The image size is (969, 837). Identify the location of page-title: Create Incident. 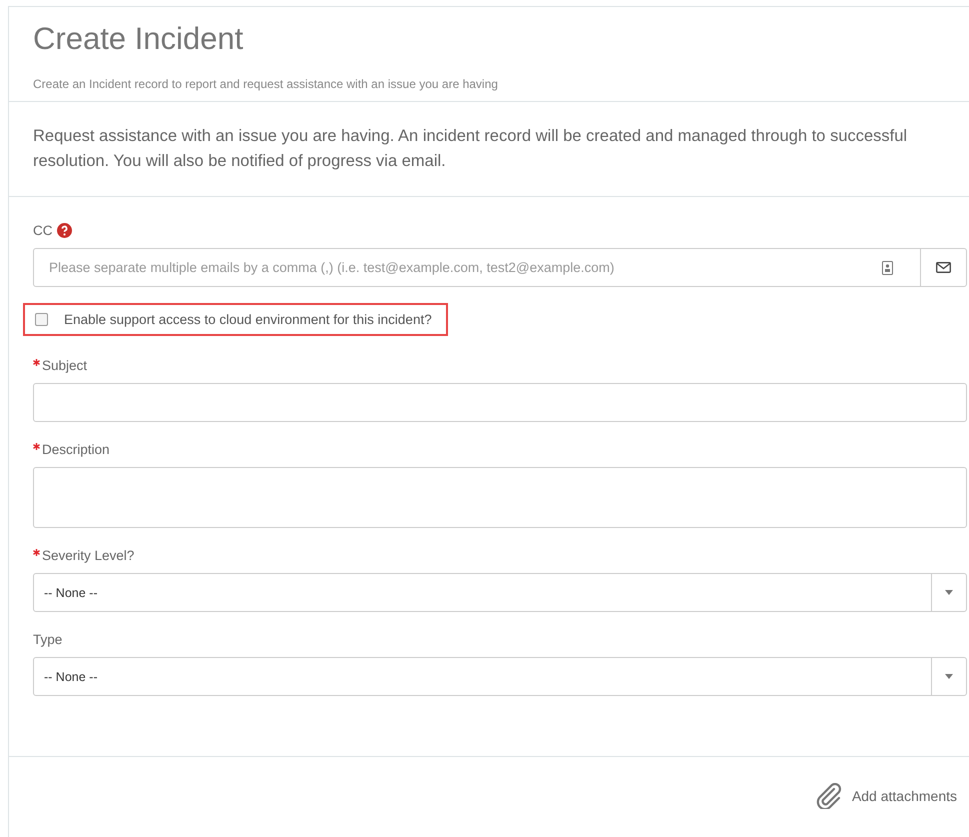
(138, 39).